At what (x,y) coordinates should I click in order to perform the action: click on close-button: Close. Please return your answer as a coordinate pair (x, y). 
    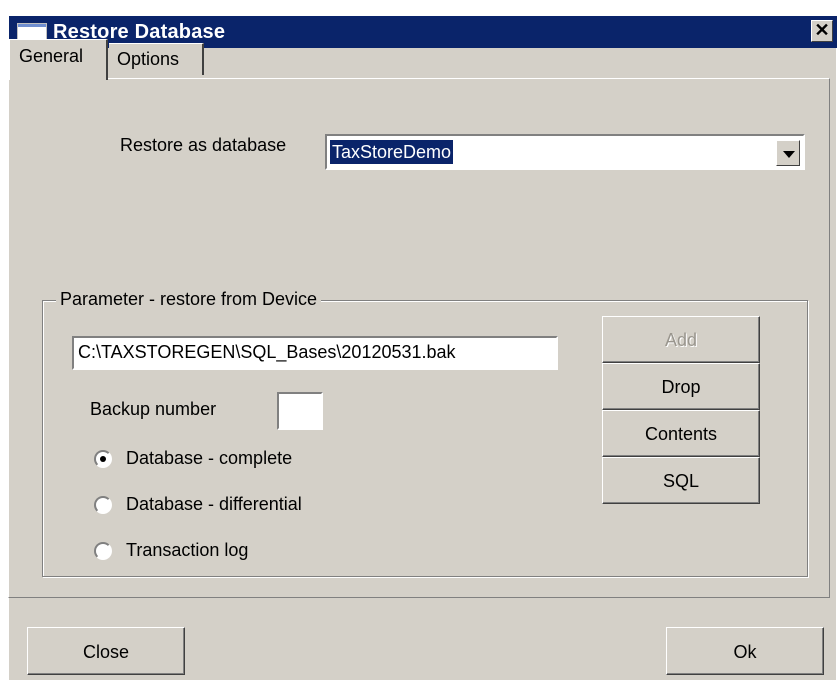
    Looking at the image, I should click on (106, 651).